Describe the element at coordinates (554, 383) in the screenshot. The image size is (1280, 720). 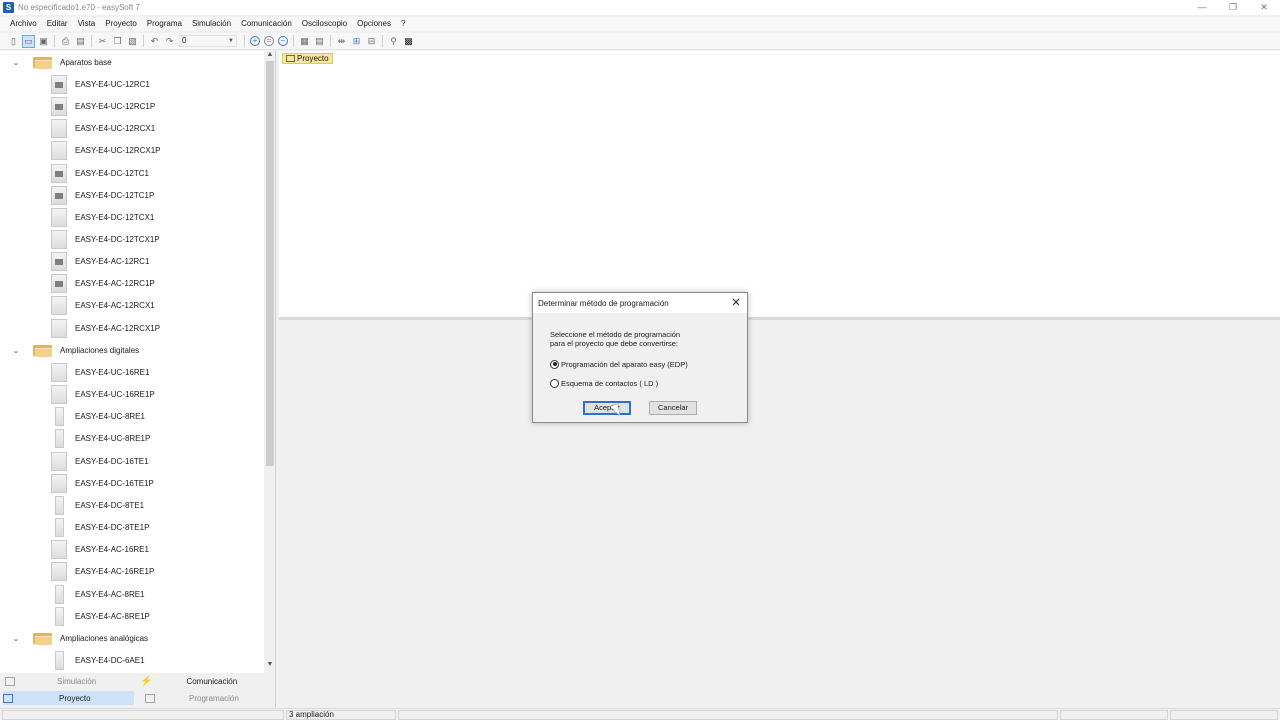
I see `radio-button` at that location.